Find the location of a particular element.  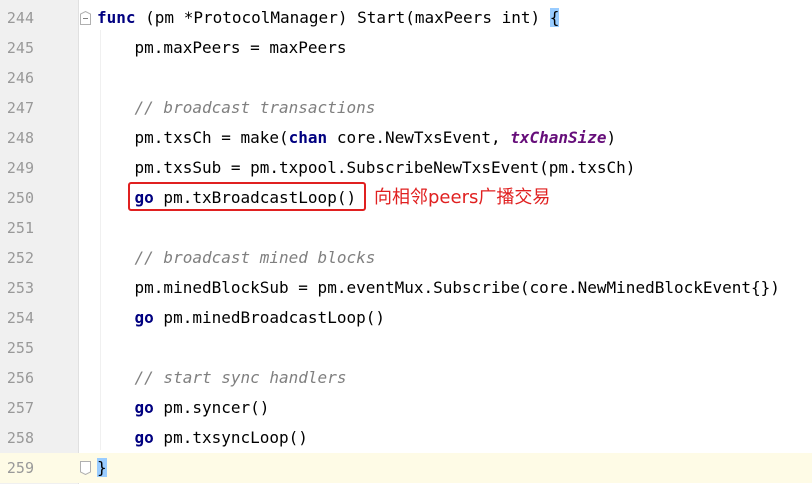

code-line-254: 254 go pm.minedBroadcastLoop() is located at coordinates (406, 318).